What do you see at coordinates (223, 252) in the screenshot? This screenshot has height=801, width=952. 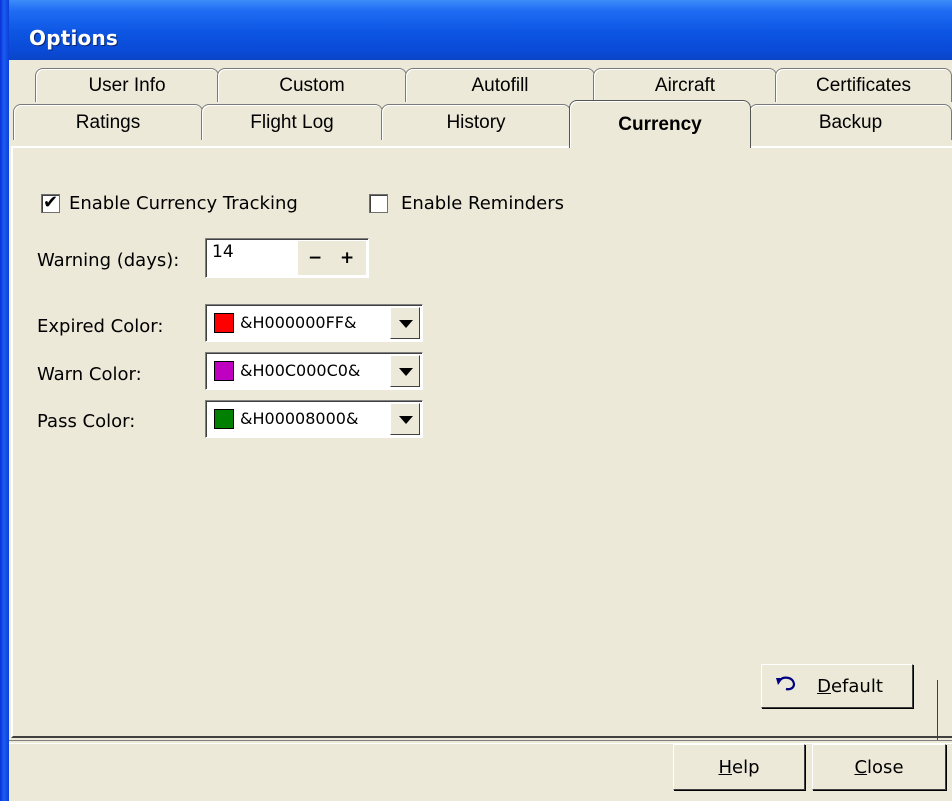 I see `warning-days-value: 14` at bounding box center [223, 252].